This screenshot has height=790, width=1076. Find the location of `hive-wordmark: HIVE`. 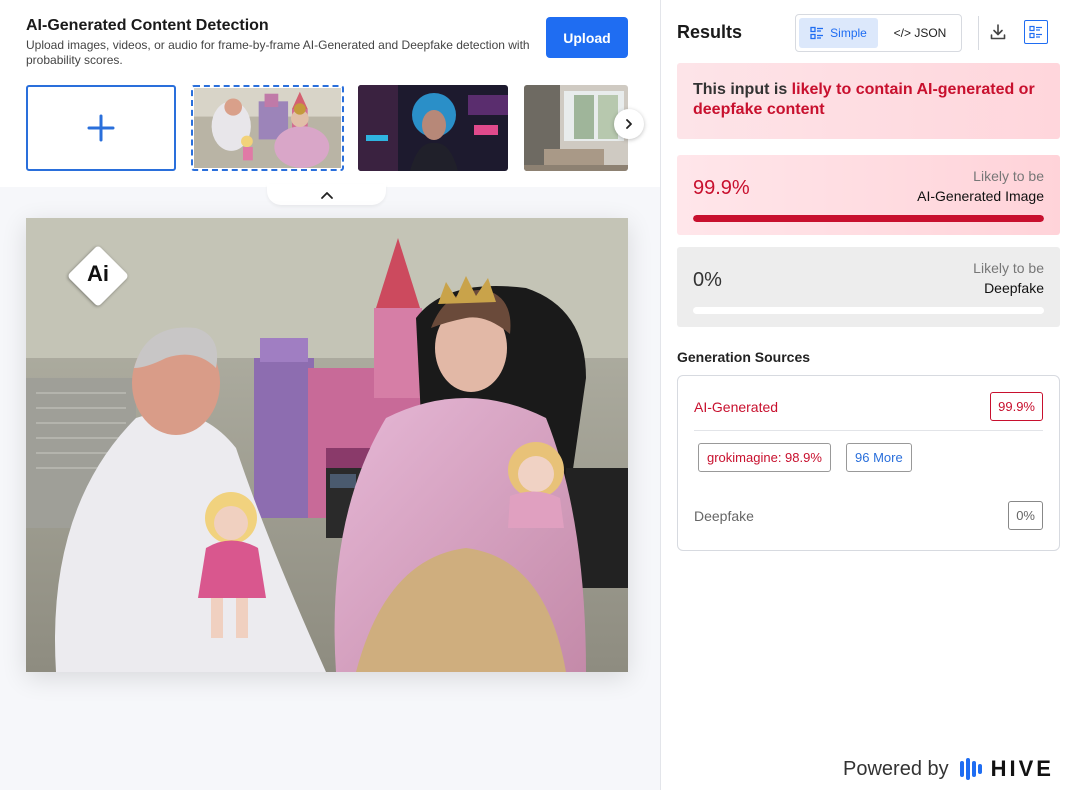

hive-wordmark: HIVE is located at coordinates (1022, 768).